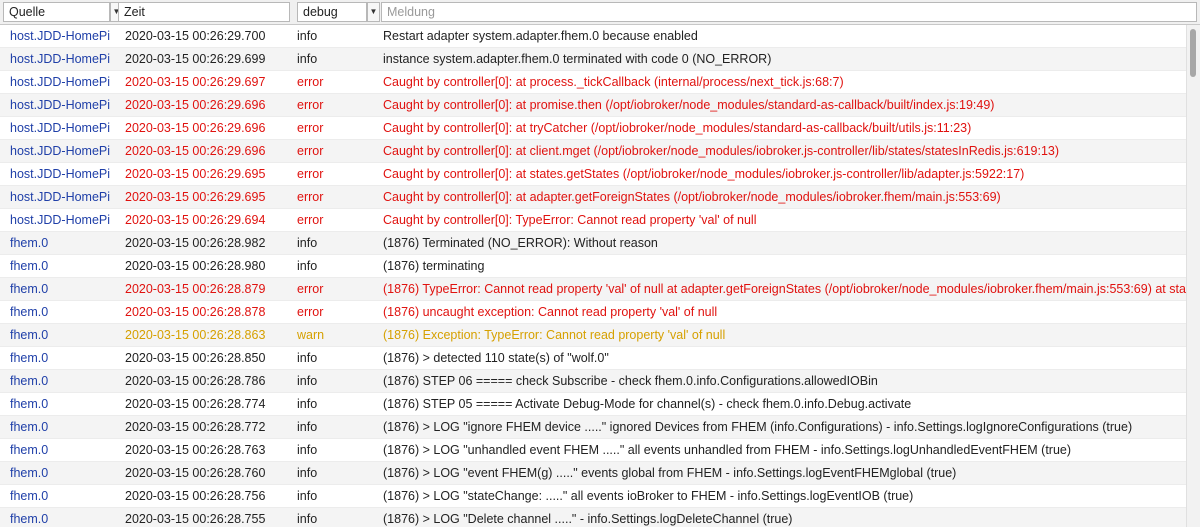 This screenshot has height=527, width=1200. What do you see at coordinates (195, 381) in the screenshot?
I see `log-time: 2020-03-15 00:26:28.786` at bounding box center [195, 381].